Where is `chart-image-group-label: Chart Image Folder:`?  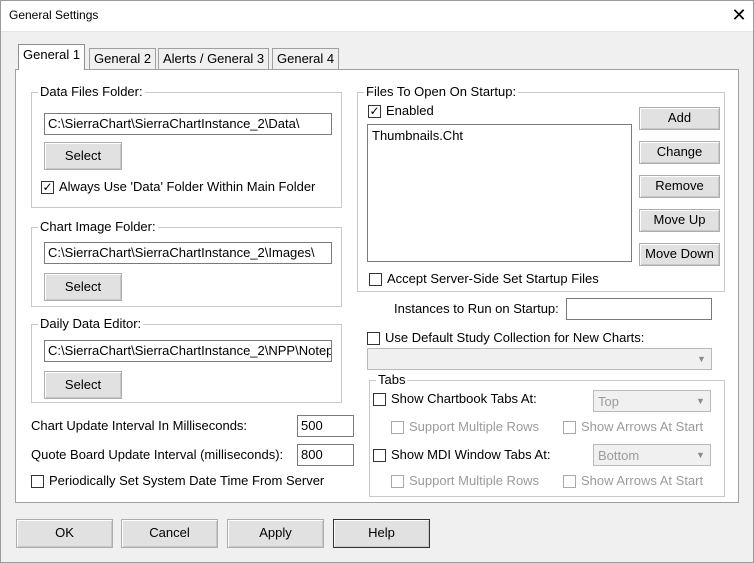 chart-image-group-label: Chart Image Folder: is located at coordinates (98, 226).